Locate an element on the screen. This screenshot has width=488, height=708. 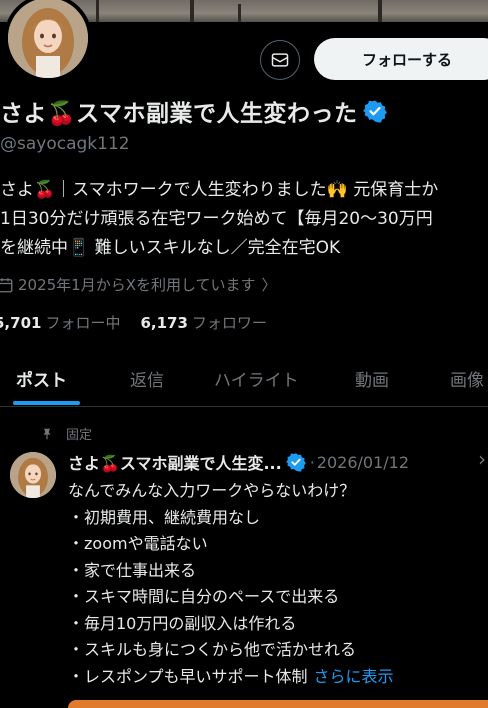
tab-posts: ポスト is located at coordinates (41, 378).